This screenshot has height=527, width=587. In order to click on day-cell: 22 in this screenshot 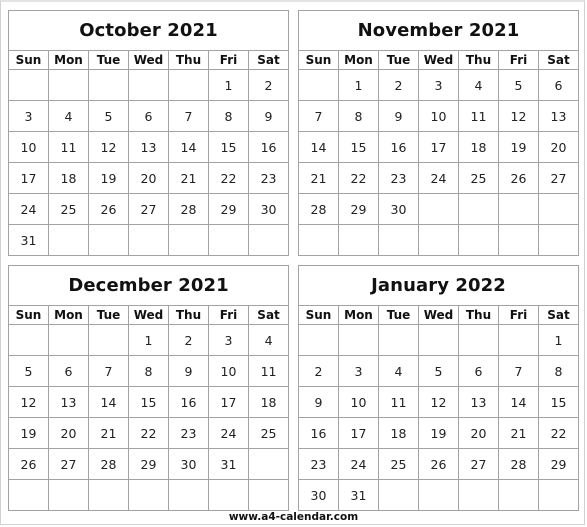, I will do `click(358, 178)`.